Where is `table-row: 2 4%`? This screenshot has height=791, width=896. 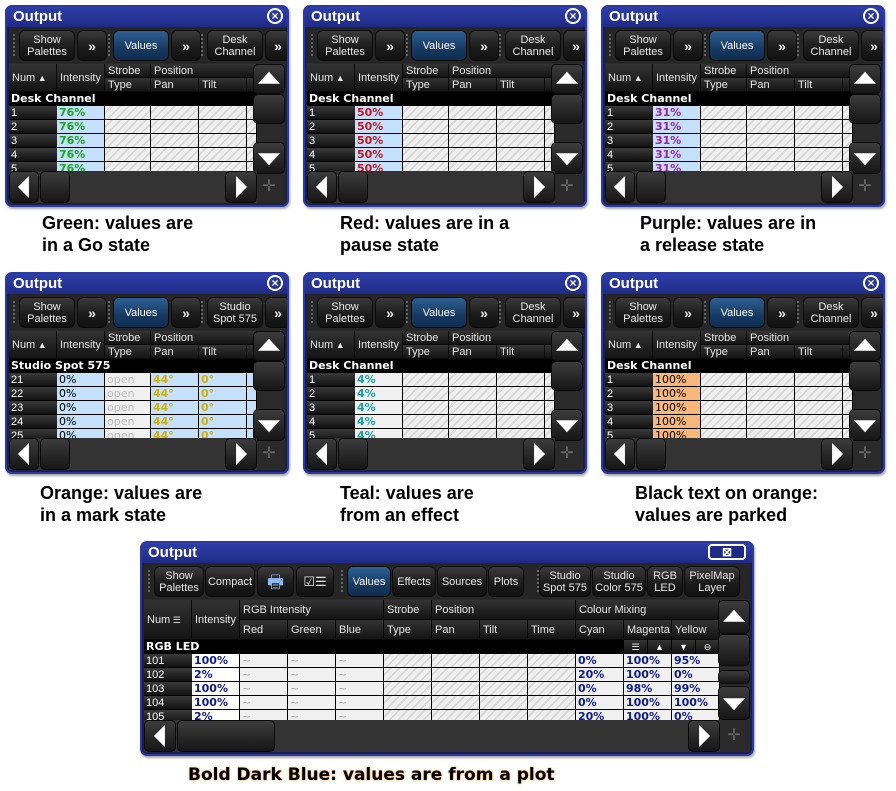
table-row: 2 4% is located at coordinates (431, 394).